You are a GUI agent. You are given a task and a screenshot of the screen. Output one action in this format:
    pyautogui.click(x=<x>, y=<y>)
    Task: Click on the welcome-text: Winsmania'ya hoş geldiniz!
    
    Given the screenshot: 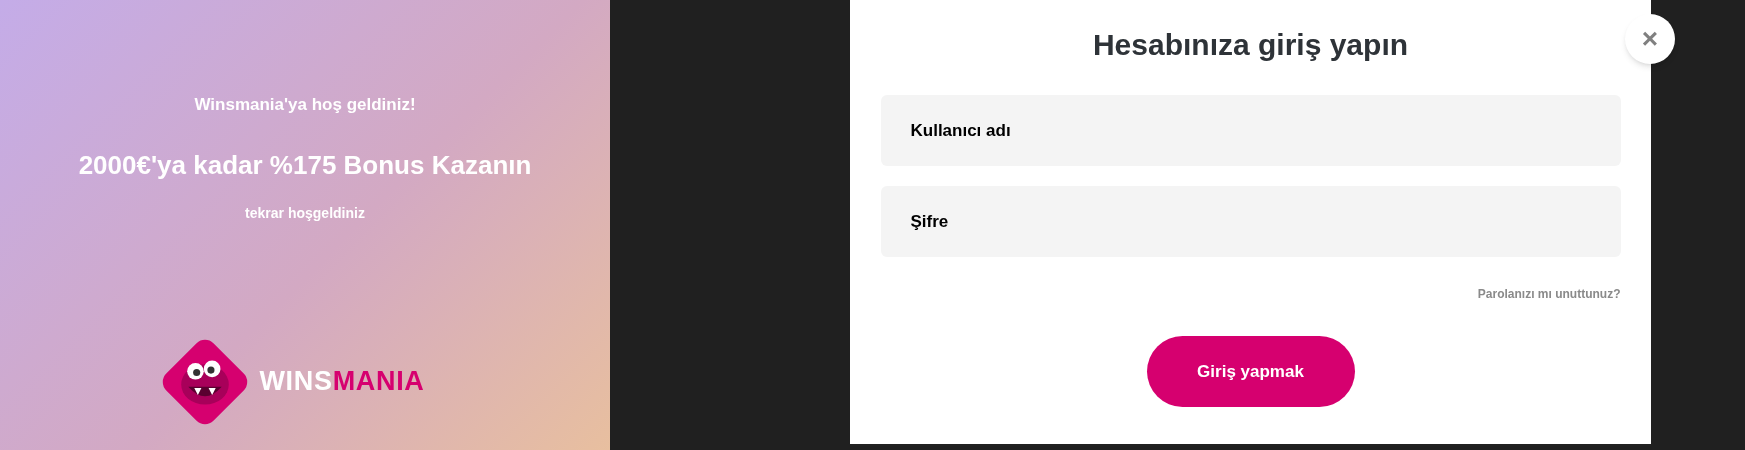 What is the action you would take?
    pyautogui.click(x=305, y=105)
    